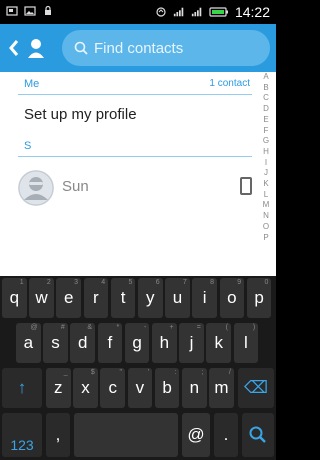 This screenshot has height=460, width=320. What do you see at coordinates (148, 372) in the screenshot?
I see `key-hint: '` at bounding box center [148, 372].